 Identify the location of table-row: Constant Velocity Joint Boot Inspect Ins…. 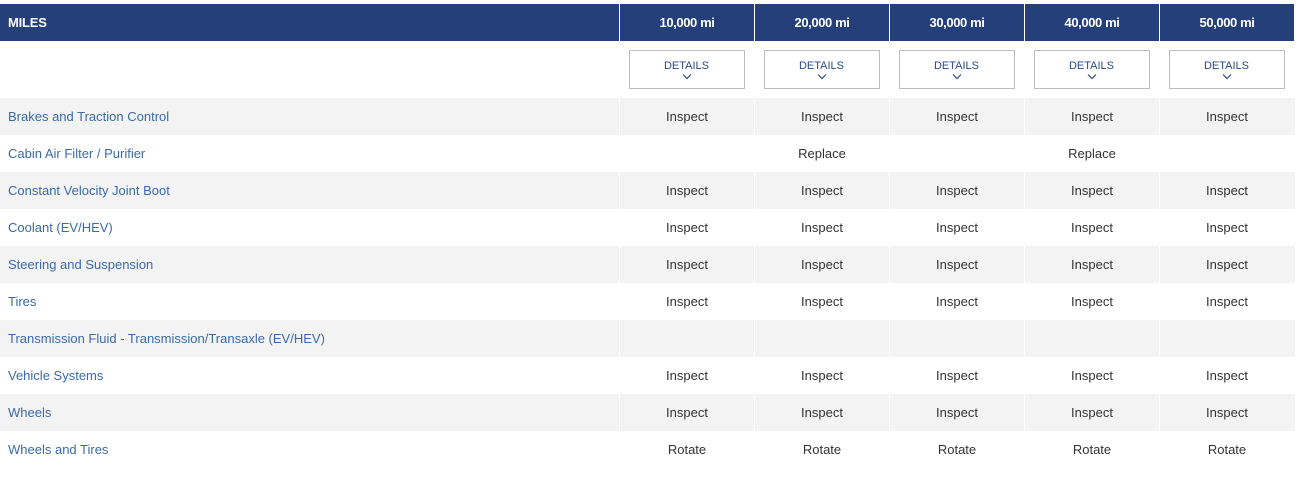
(647, 190).